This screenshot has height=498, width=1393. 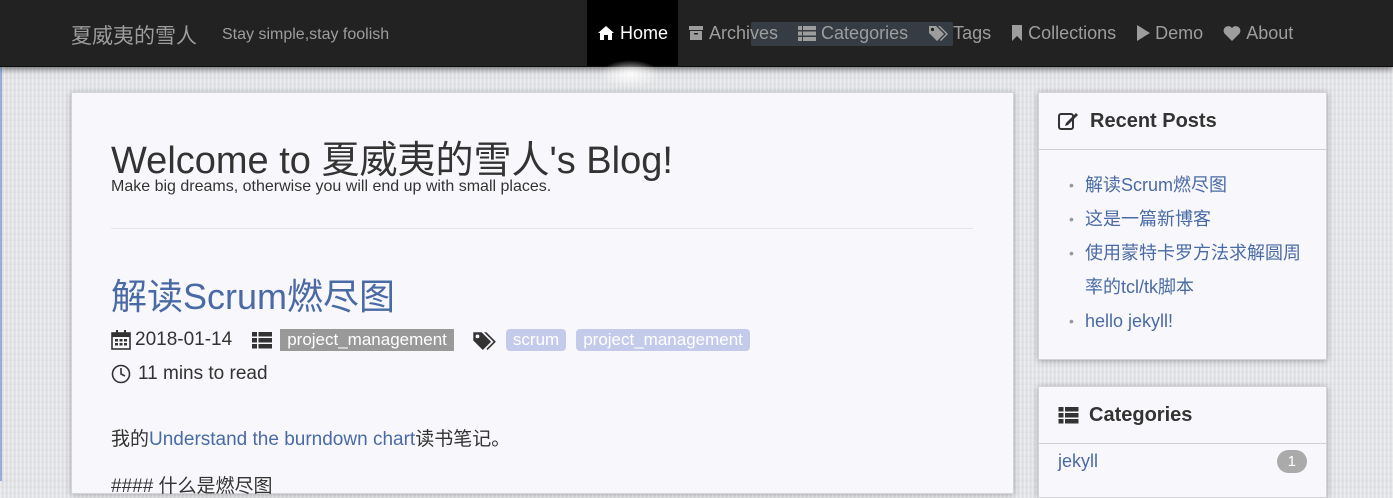 I want to click on nav-demo: Demo, so click(x=1169, y=33).